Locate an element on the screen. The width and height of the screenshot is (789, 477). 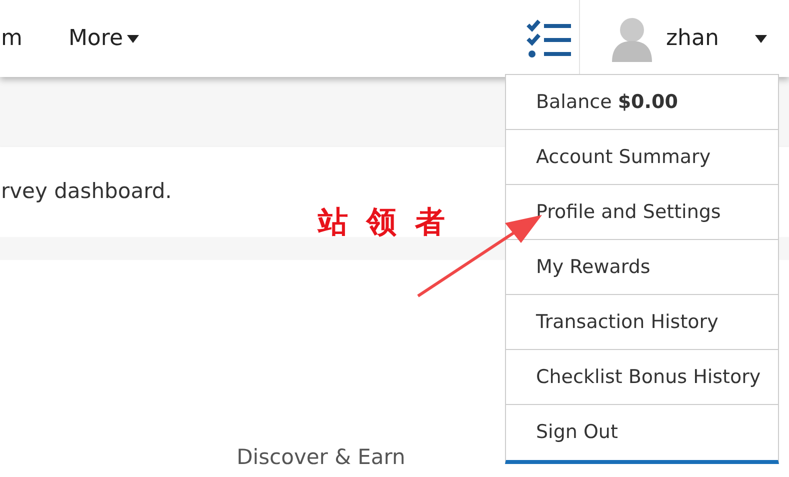
avatar-icon is located at coordinates (632, 39).